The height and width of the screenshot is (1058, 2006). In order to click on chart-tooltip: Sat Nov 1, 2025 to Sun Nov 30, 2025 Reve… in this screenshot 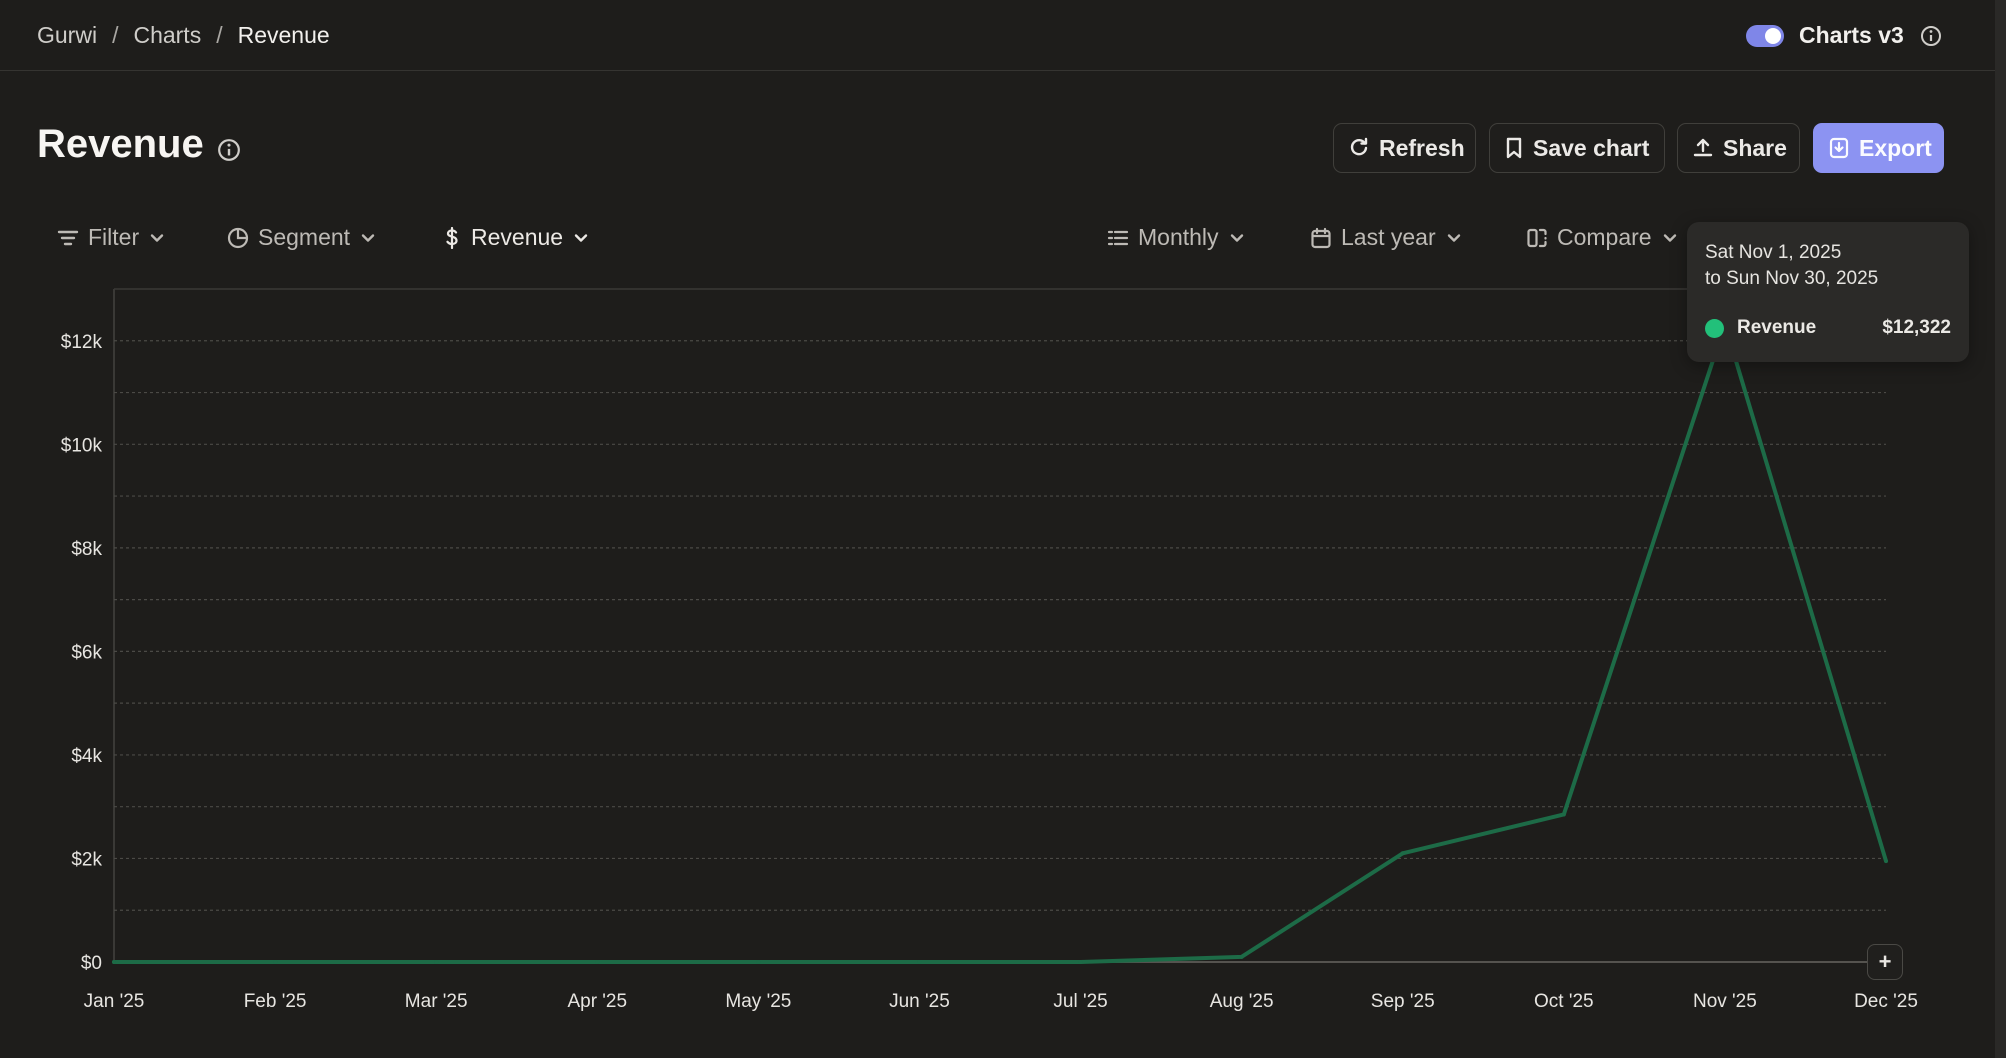, I will do `click(1828, 292)`.